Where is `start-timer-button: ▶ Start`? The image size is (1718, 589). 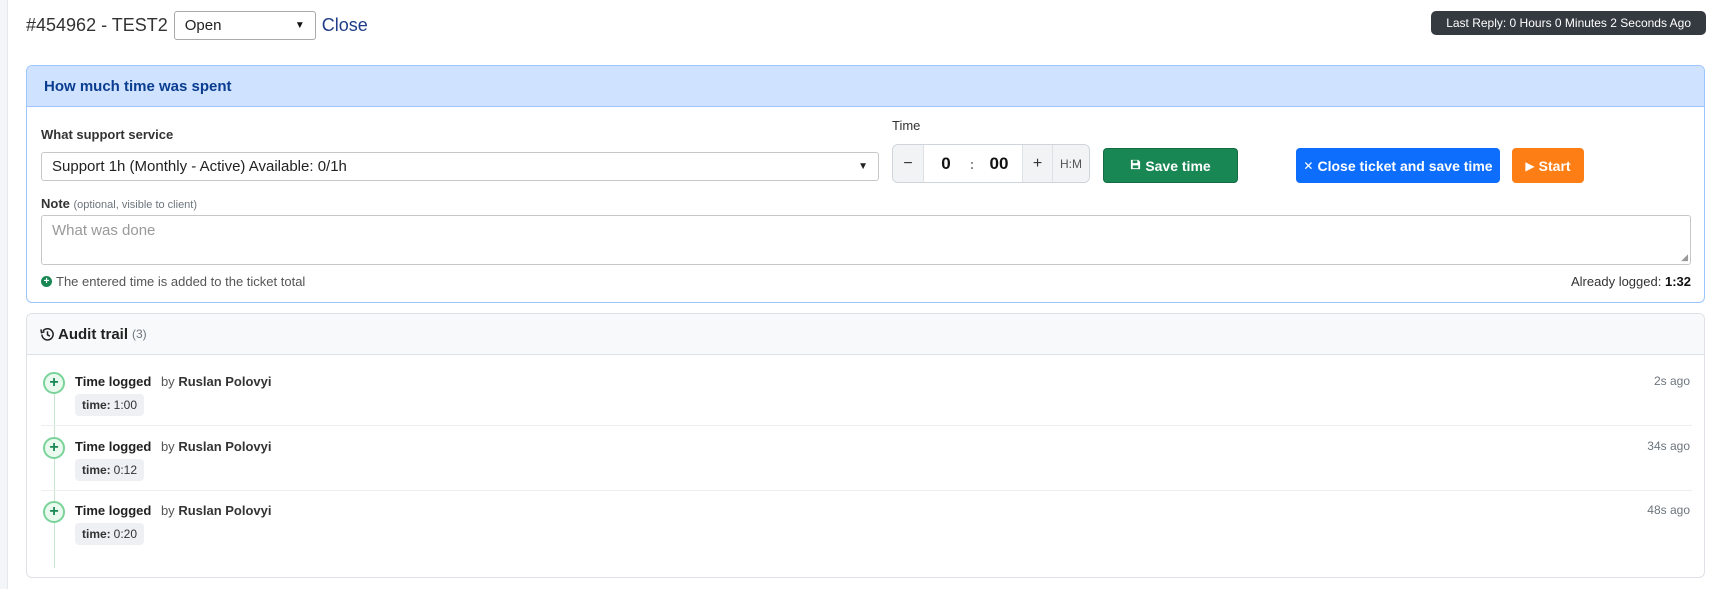 start-timer-button: ▶ Start is located at coordinates (1548, 165).